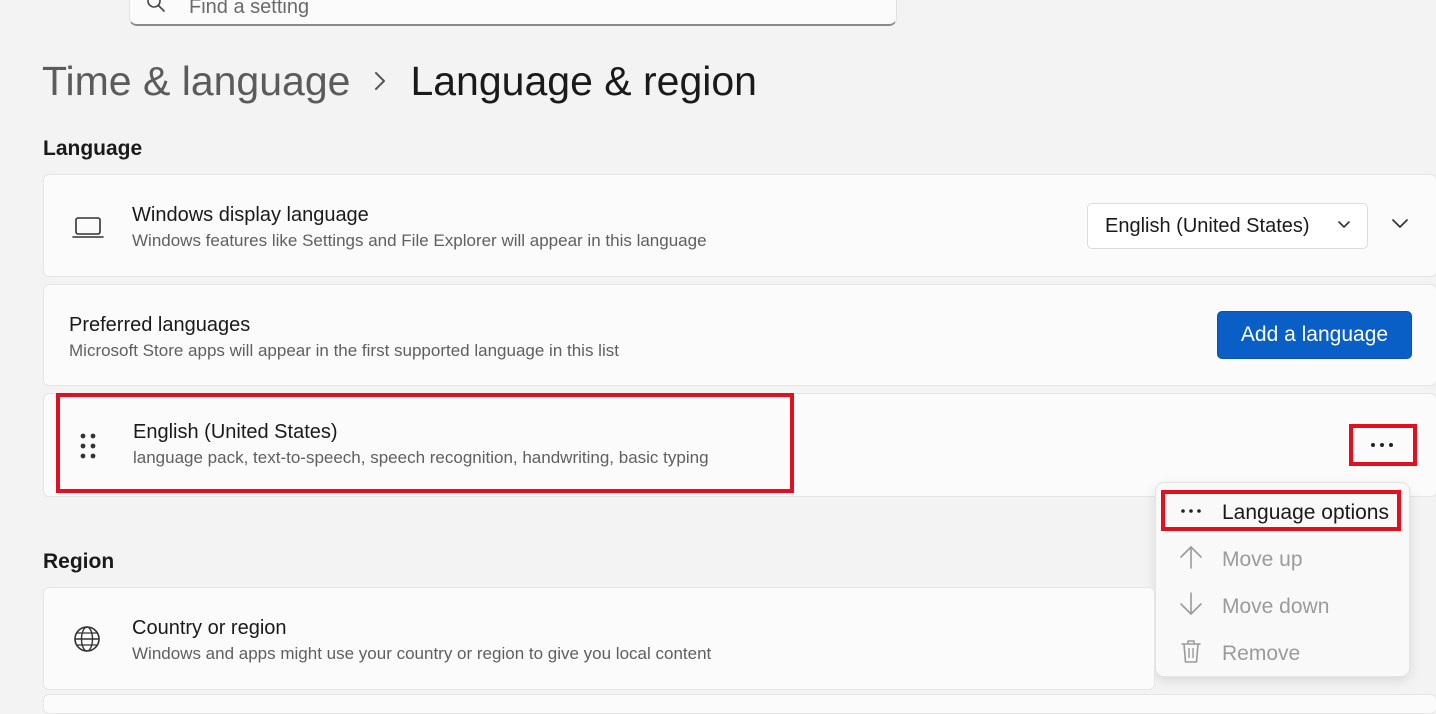 Image resolution: width=1436 pixels, height=714 pixels. I want to click on search-box: Find a setting, so click(513, 13).